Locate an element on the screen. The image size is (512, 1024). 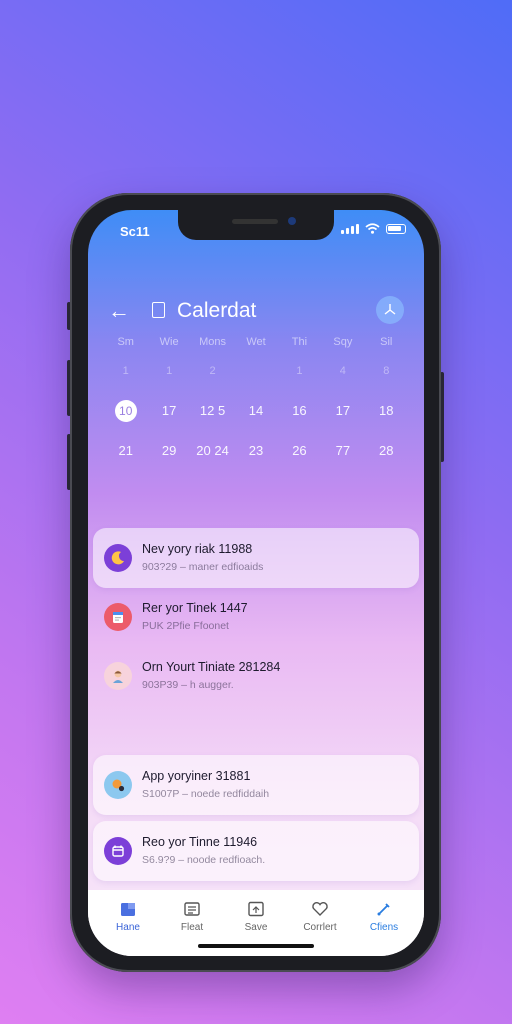
user-icon is located at coordinates (390, 309).